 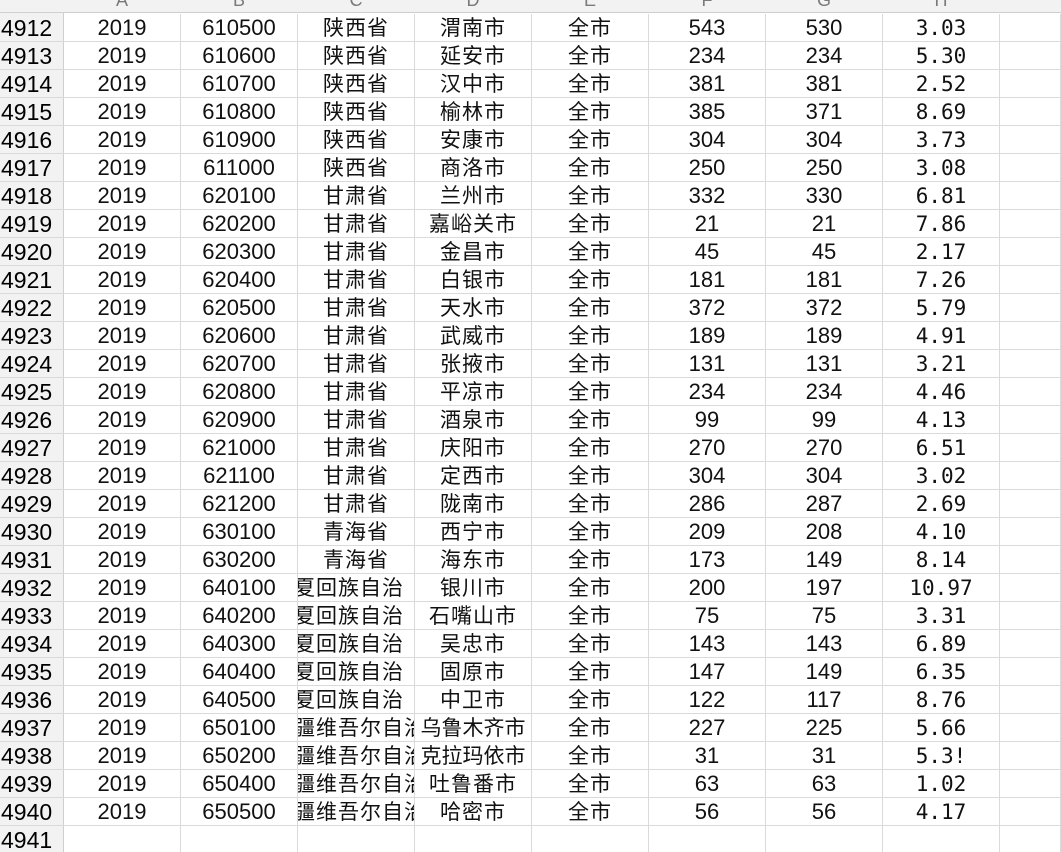 What do you see at coordinates (473, 195) in the screenshot?
I see `table-cell: 兰州市` at bounding box center [473, 195].